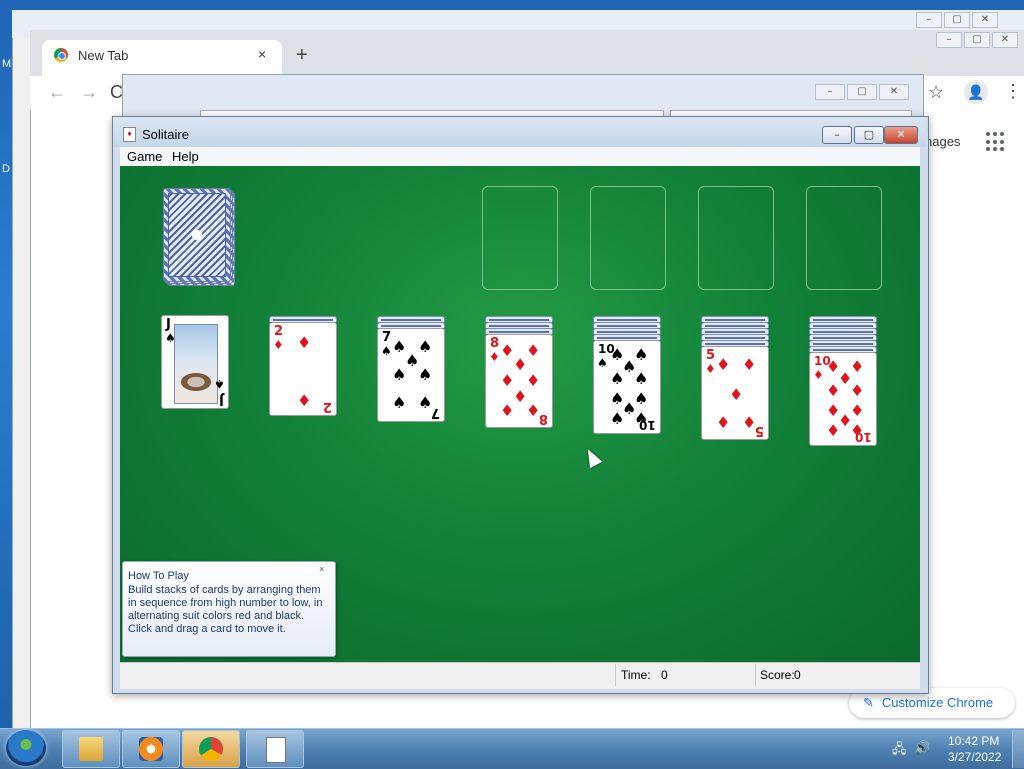 The image size is (1024, 769). I want to click on menu-help: Help, so click(185, 156).